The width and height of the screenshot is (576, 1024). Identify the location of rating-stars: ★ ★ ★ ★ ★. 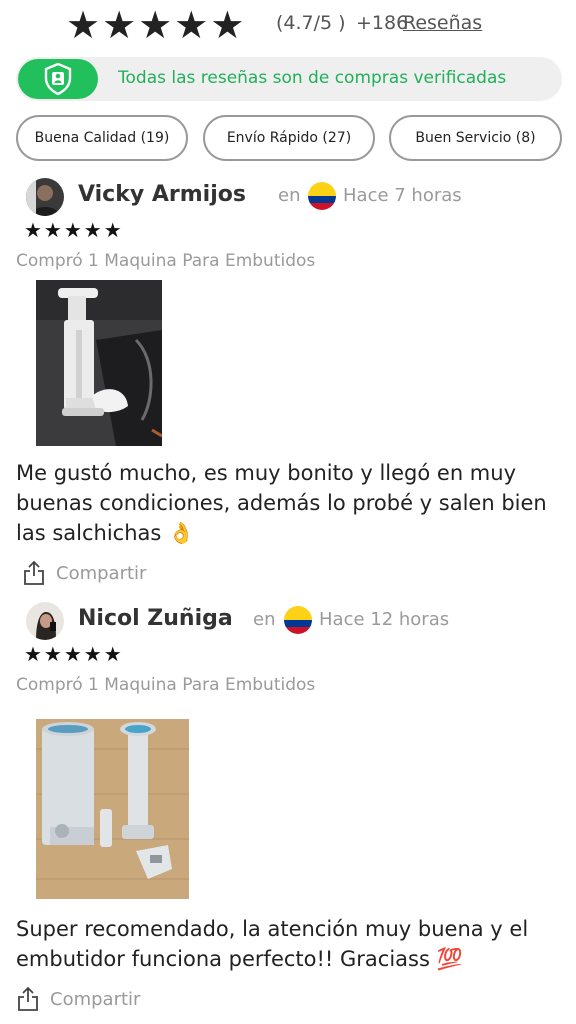
(155, 25).